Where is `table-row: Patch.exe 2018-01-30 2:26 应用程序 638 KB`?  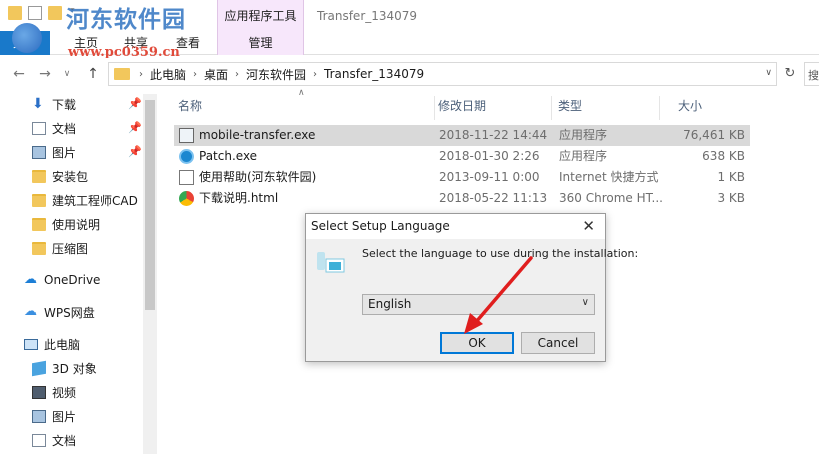 table-row: Patch.exe 2018-01-30 2:26 应用程序 638 KB is located at coordinates (462, 156).